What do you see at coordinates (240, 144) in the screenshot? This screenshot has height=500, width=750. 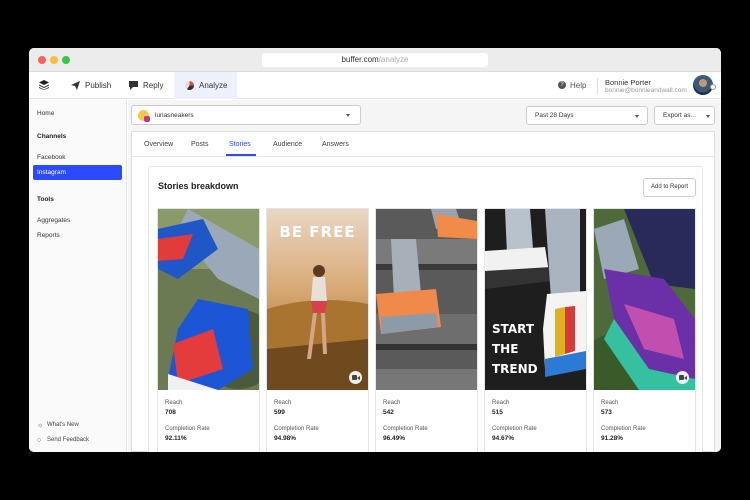 I see `tab-stories: Stories` at bounding box center [240, 144].